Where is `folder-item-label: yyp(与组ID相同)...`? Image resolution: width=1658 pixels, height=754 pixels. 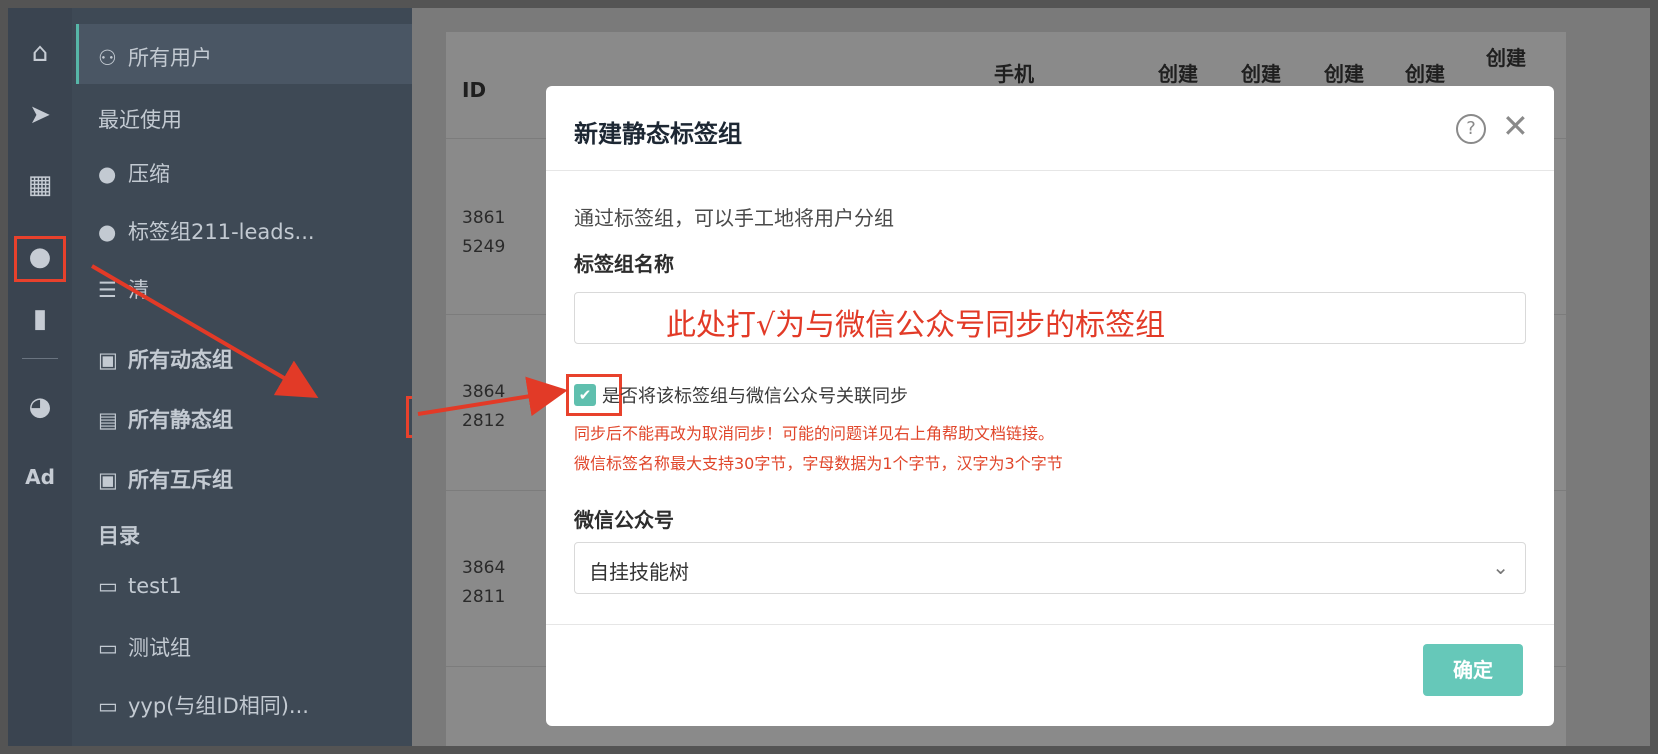
folder-item-label: yyp(与组ID相同)... is located at coordinates (218, 706).